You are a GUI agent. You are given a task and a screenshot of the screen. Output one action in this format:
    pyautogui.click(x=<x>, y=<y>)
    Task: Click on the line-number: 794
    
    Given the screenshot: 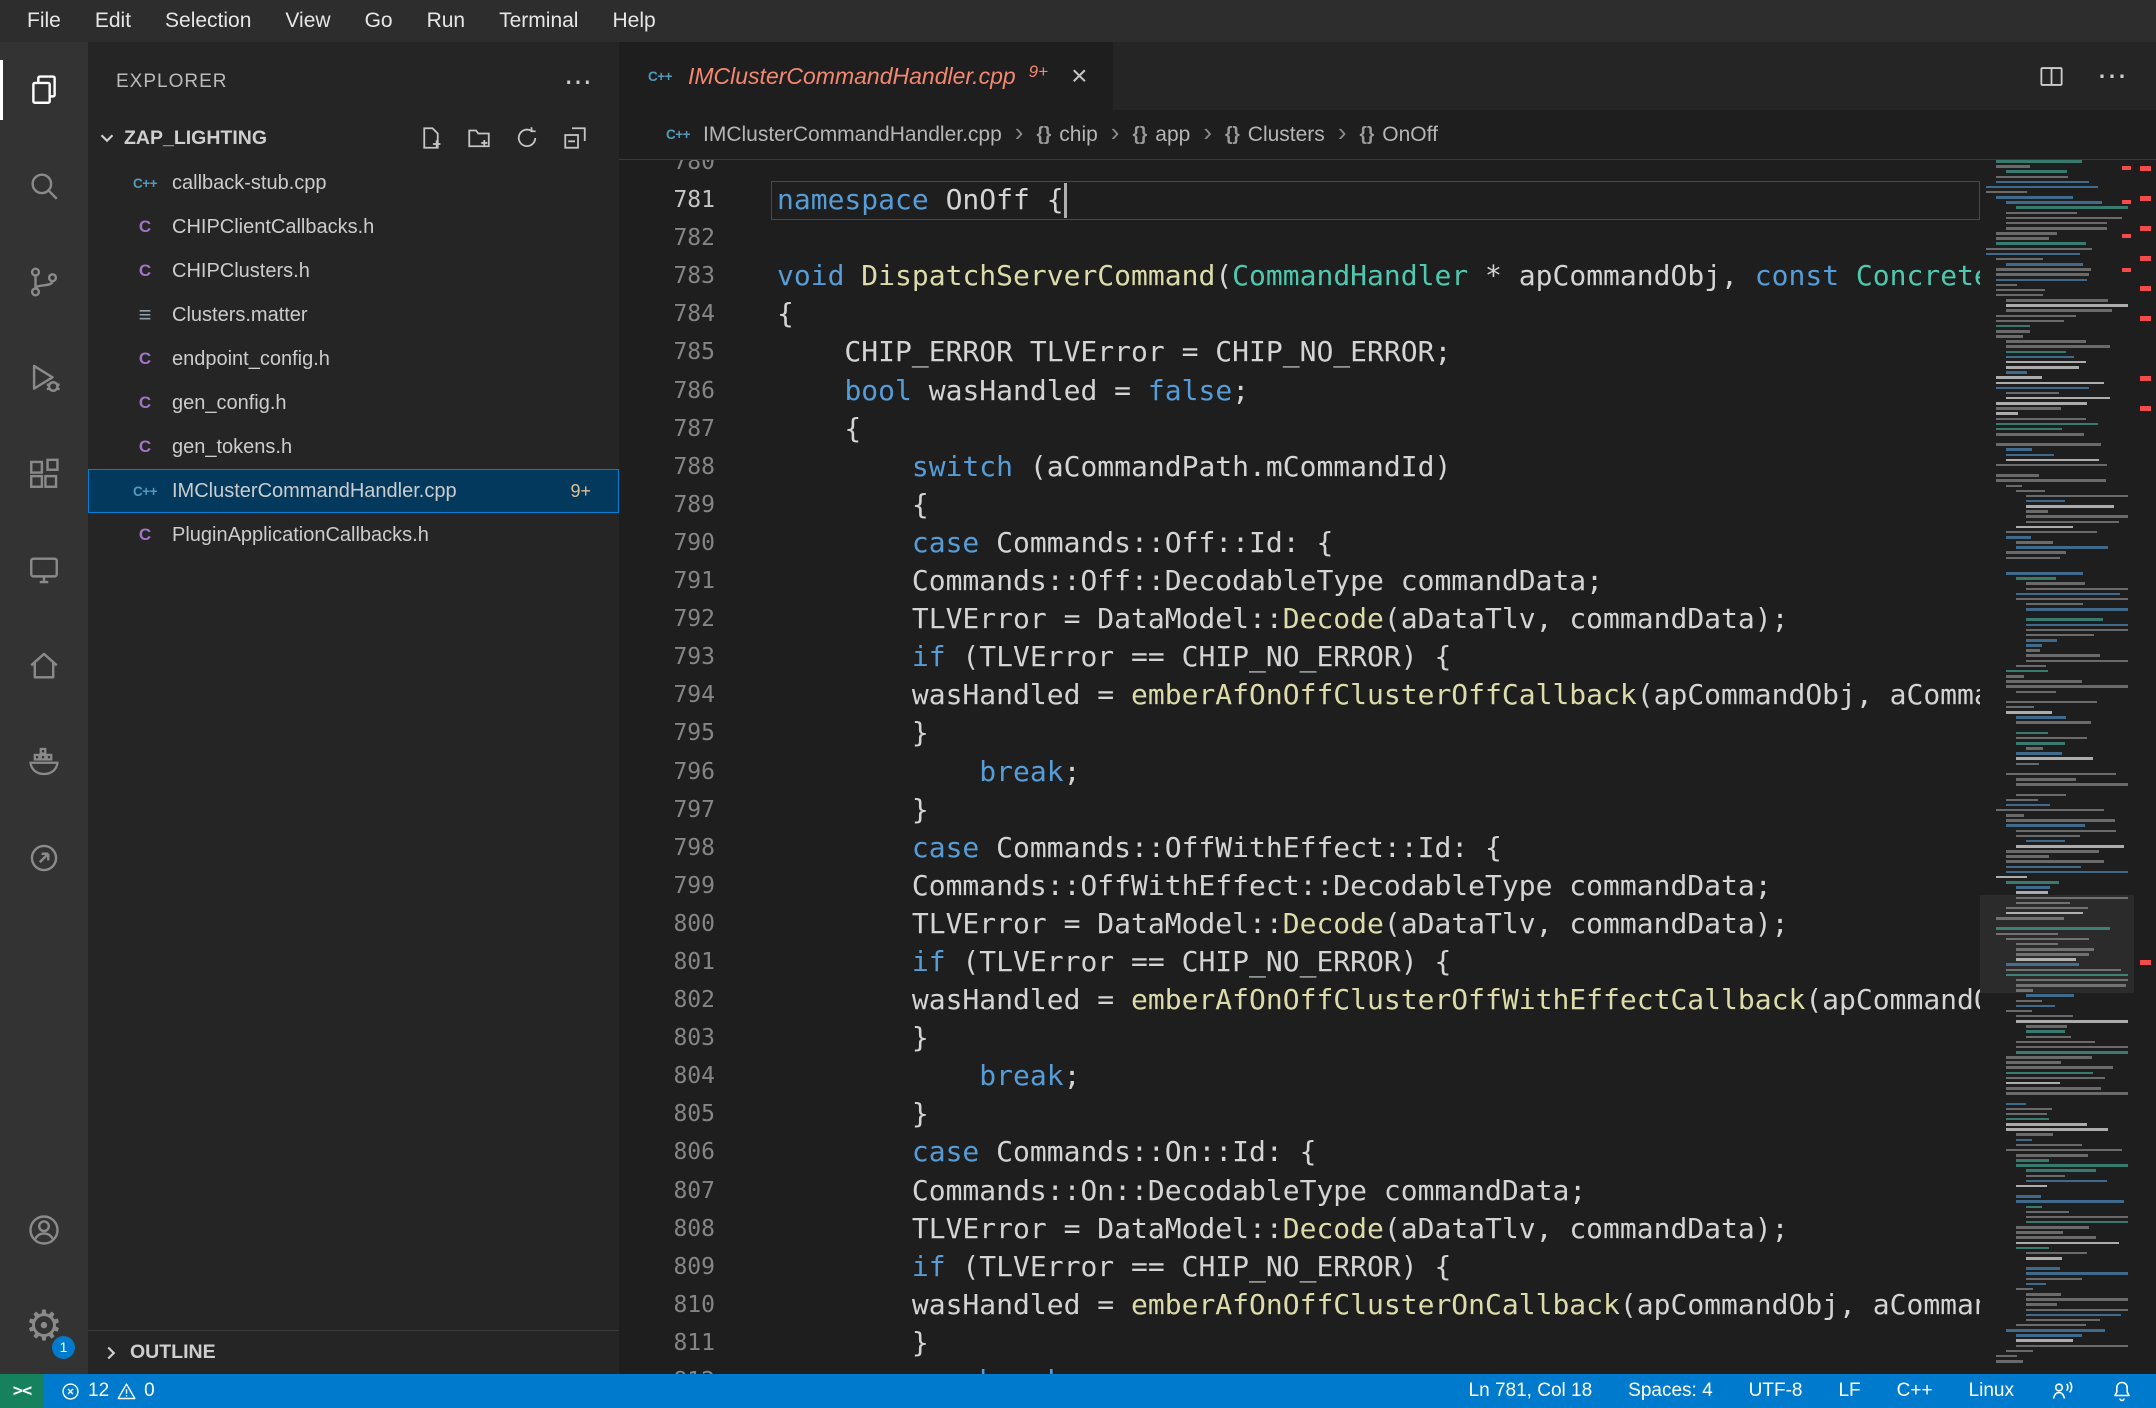 What is the action you would take?
    pyautogui.click(x=667, y=695)
    